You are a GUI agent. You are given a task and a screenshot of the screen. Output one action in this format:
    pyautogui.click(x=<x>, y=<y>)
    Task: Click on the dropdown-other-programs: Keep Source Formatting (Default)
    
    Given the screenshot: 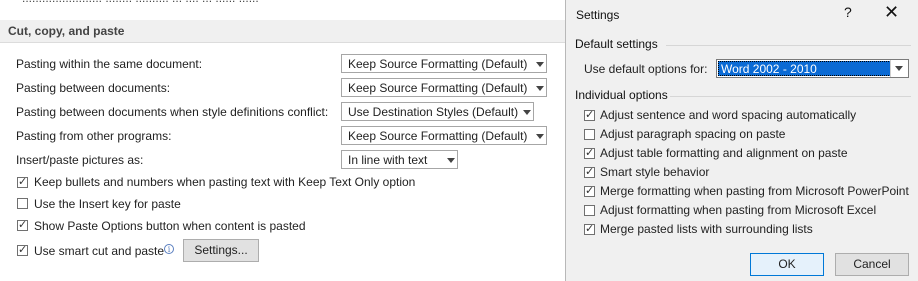 What is the action you would take?
    pyautogui.click(x=444, y=135)
    